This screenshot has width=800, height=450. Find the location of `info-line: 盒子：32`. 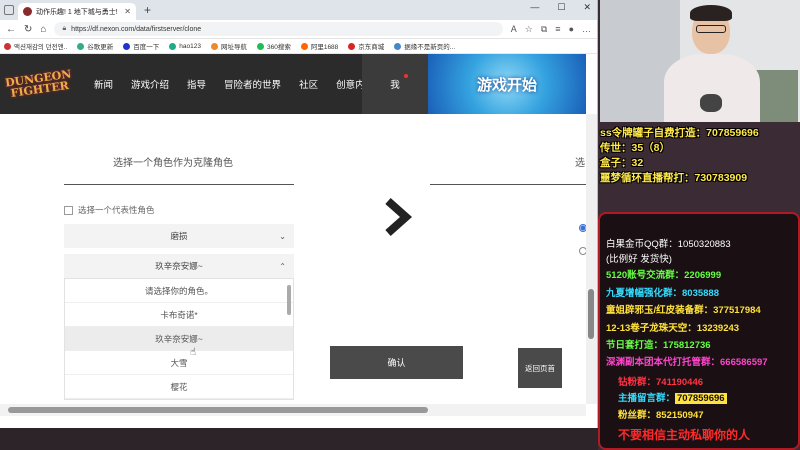

info-line: 盒子：32 is located at coordinates (622, 163).